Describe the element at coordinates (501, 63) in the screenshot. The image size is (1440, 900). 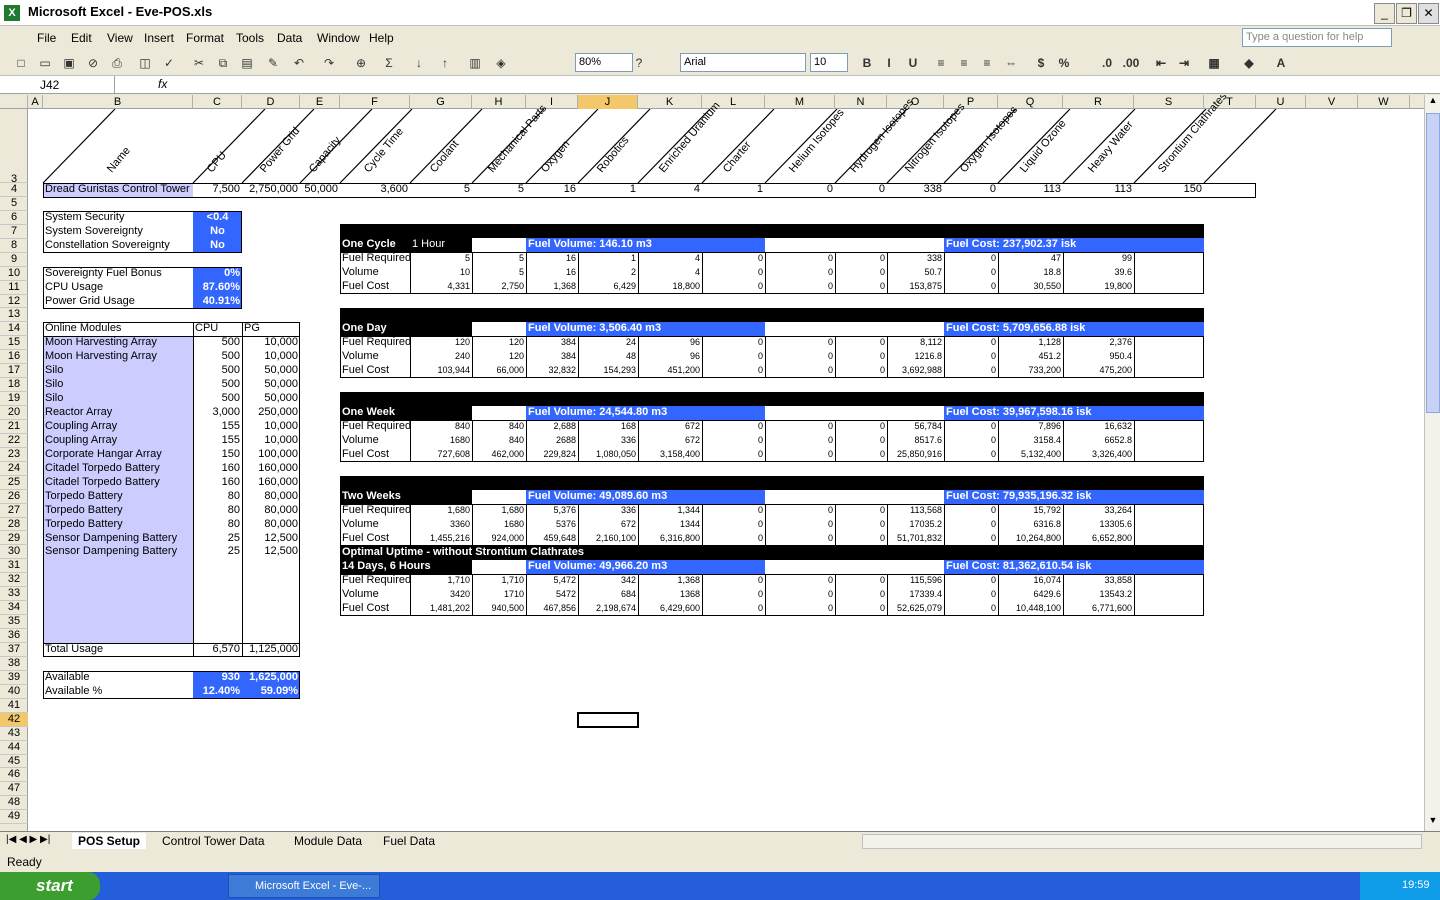
I see `drawing-icon: ◈` at that location.